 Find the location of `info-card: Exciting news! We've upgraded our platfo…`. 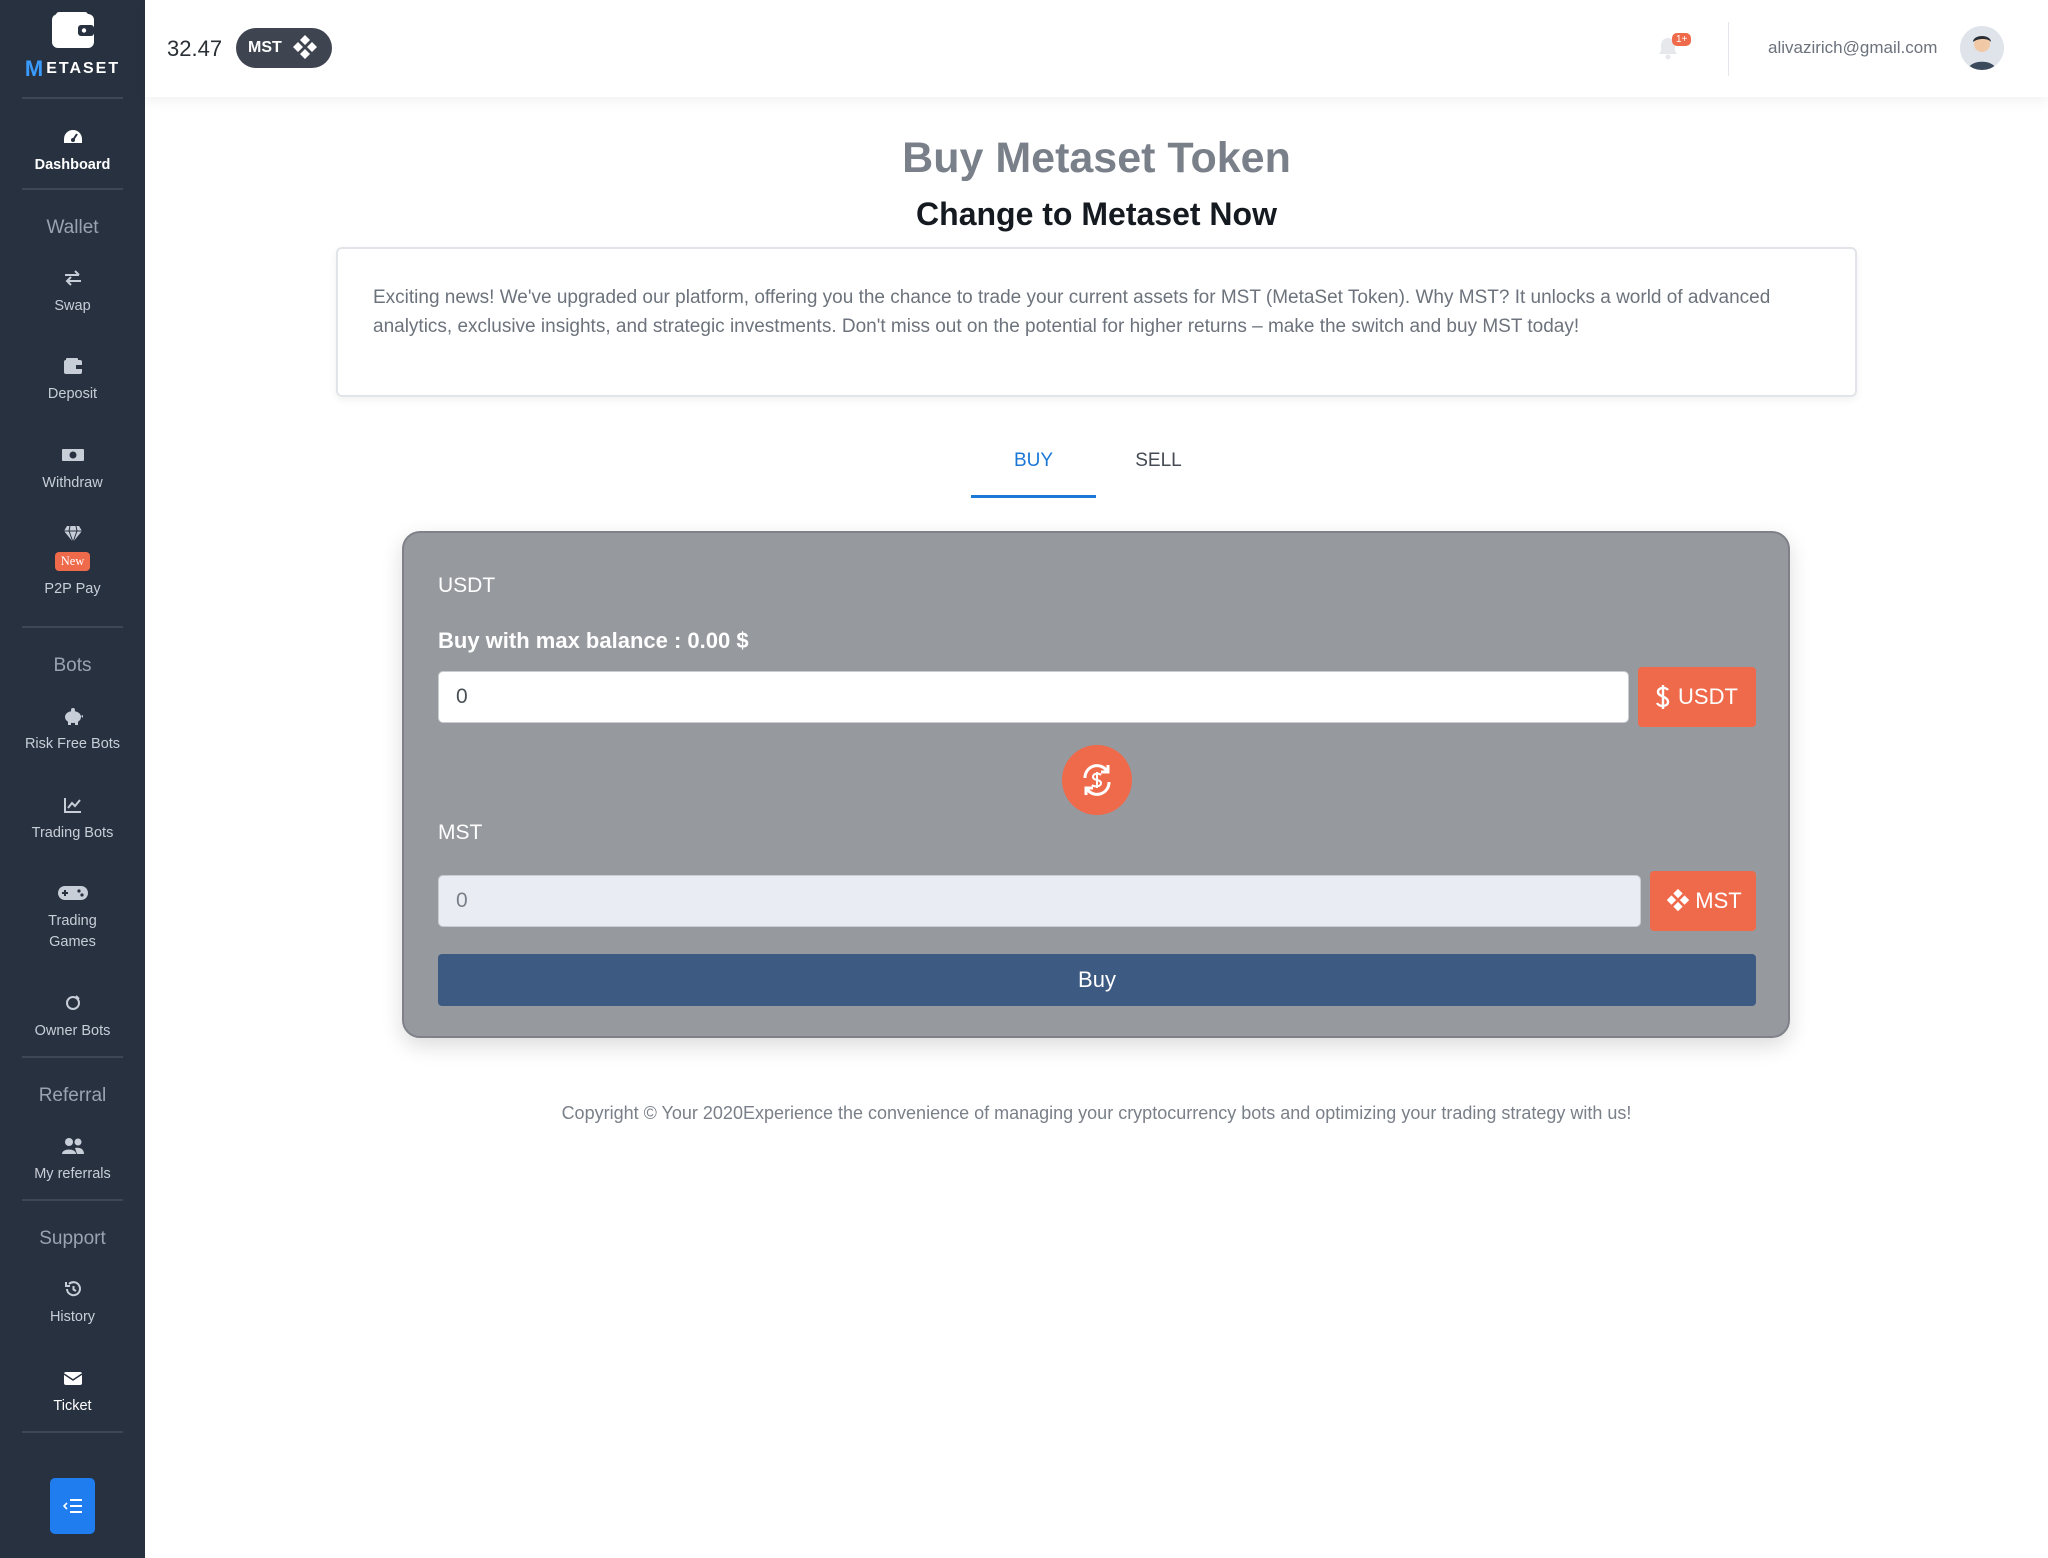

info-card: Exciting news! We've upgraded our platfo… is located at coordinates (1096, 322).